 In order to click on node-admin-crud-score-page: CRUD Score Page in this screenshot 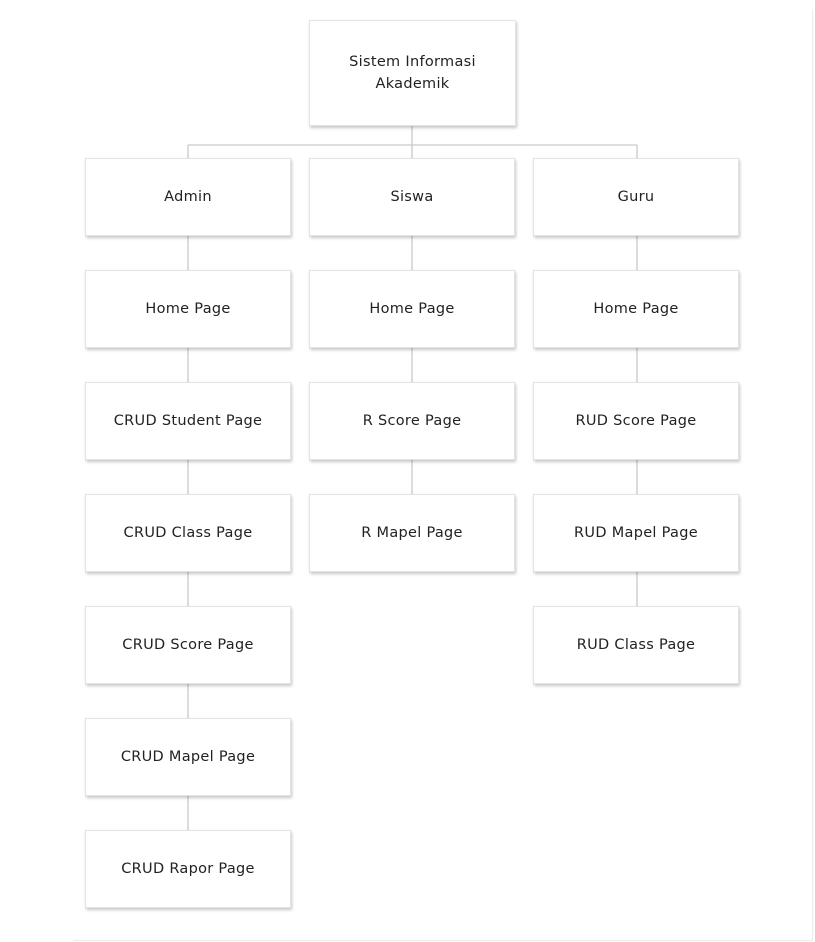, I will do `click(188, 645)`.